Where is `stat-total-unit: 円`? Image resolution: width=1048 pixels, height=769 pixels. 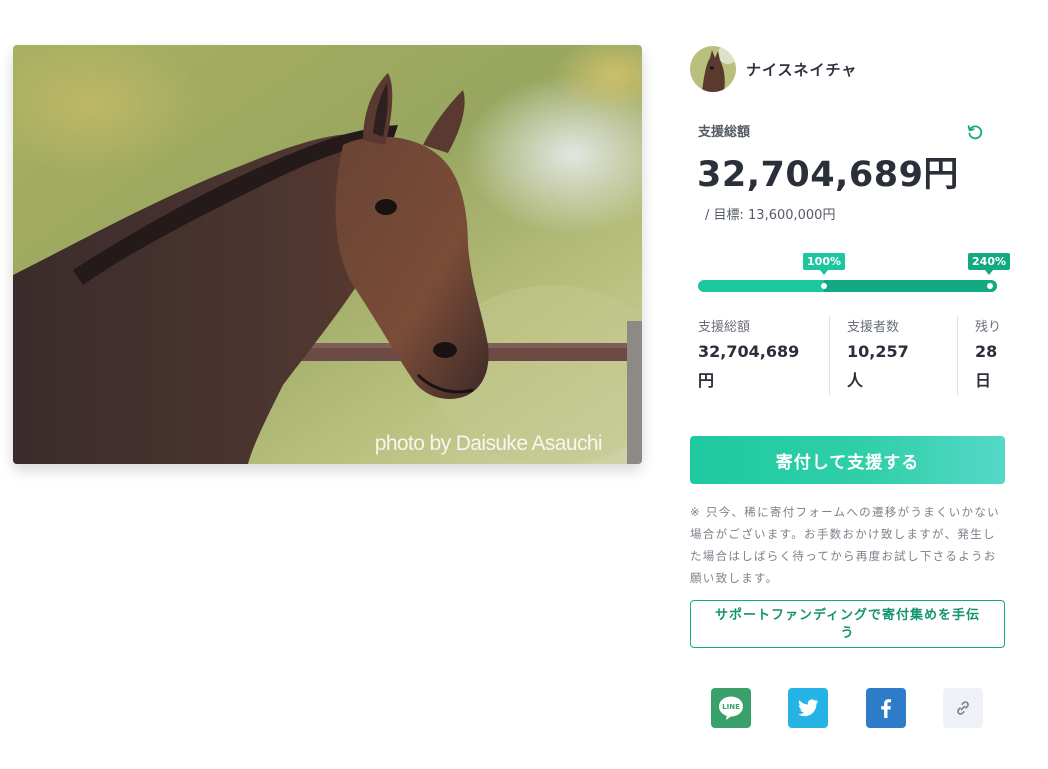
stat-total-unit: 円 is located at coordinates (706, 380).